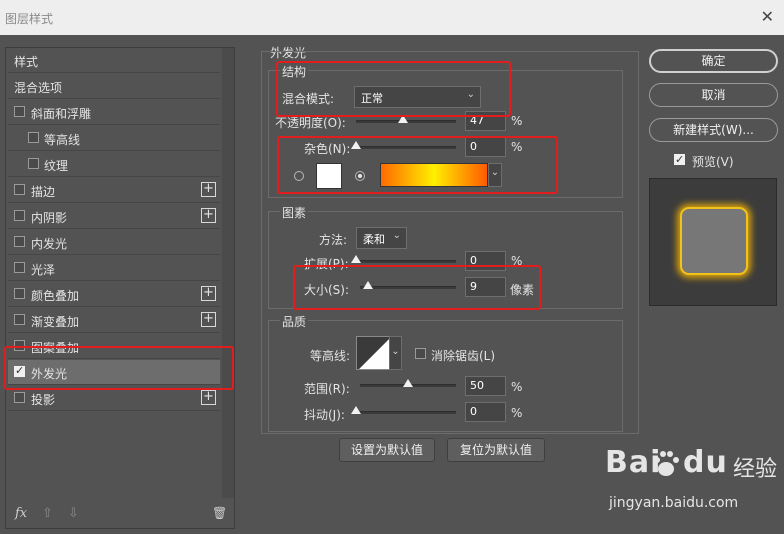 This screenshot has width=784, height=534. I want to click on contour-picker, so click(373, 353).